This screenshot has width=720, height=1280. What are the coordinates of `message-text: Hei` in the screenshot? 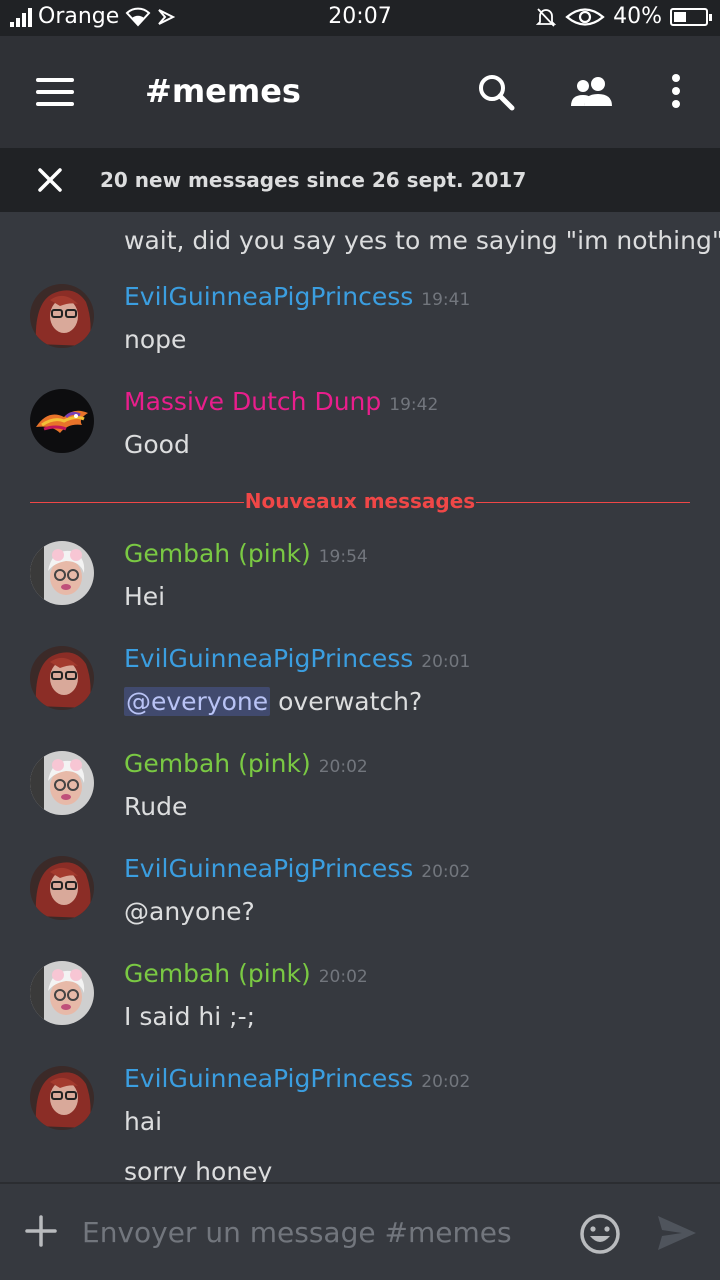 It's located at (145, 596).